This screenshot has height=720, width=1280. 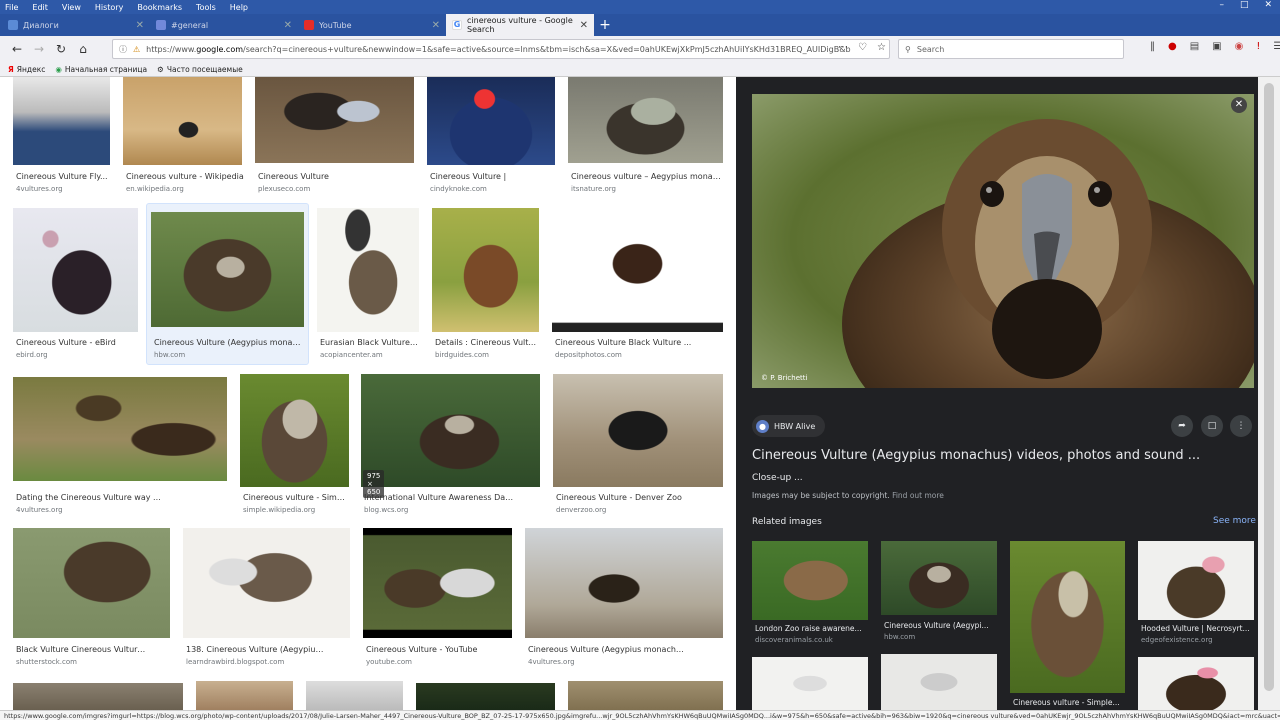 I want to click on hamburger-menu-icon: ☰, so click(x=1276, y=46).